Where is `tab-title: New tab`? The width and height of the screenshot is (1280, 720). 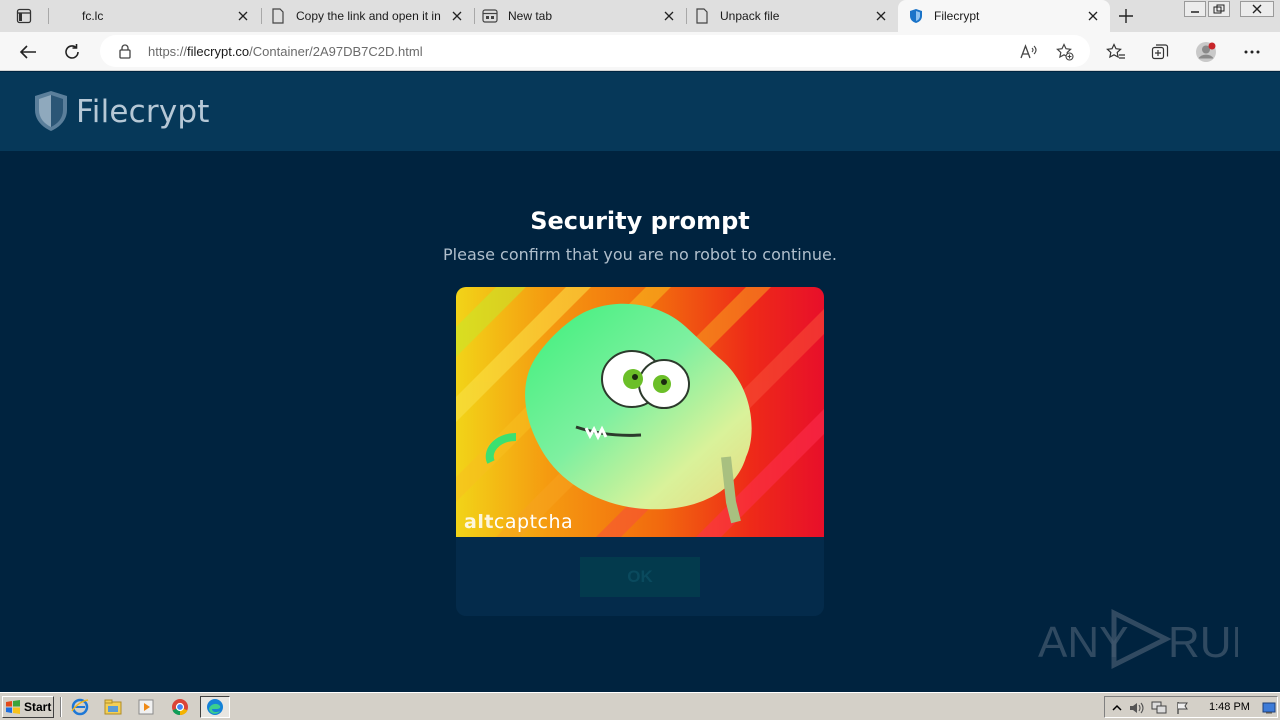 tab-title: New tab is located at coordinates (530, 16).